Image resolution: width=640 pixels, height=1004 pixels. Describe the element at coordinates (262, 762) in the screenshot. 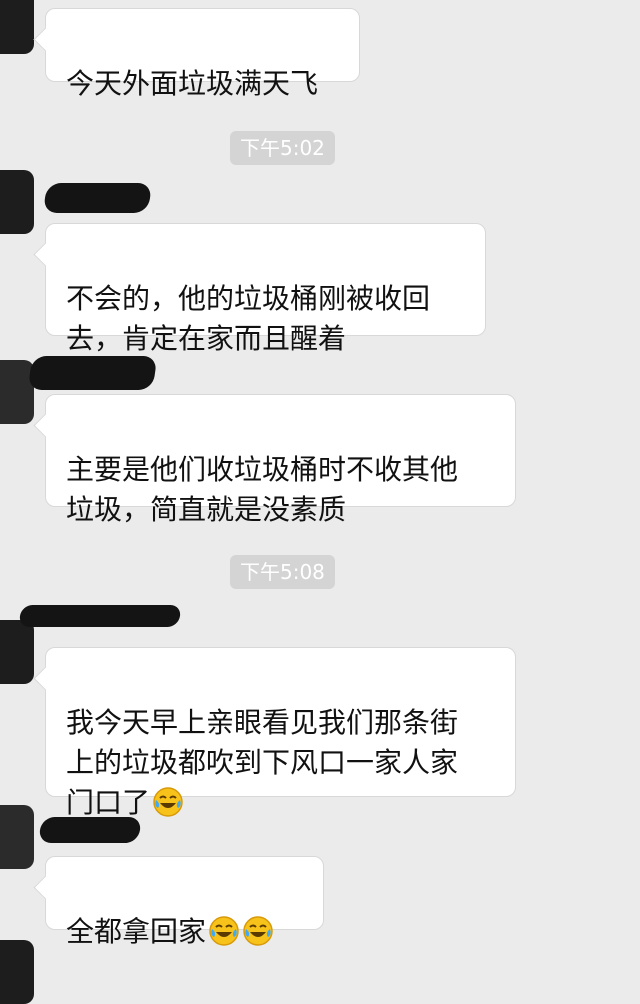

I see `message-text: 我今天早上亲眼看见我们那条街 上的垃圾都吹到下风口一家人家 门口了` at that location.